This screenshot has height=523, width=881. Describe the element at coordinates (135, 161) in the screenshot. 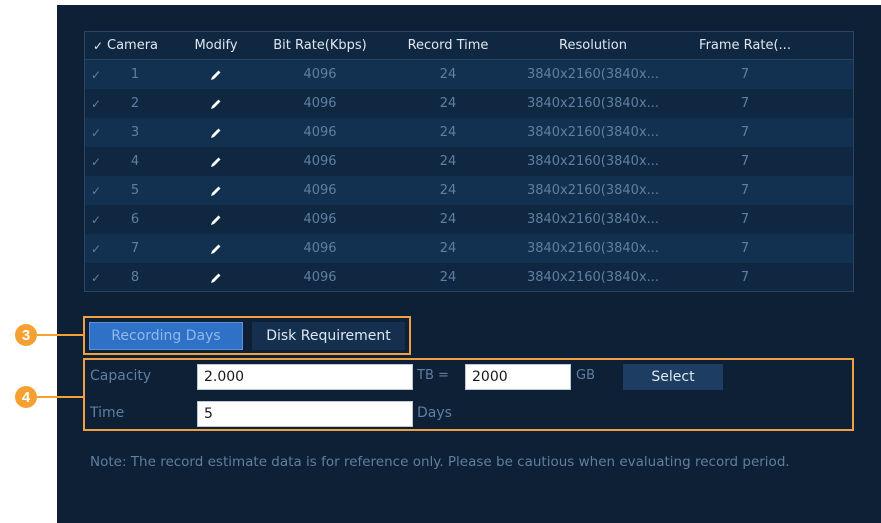

I see `row-camera-number: 4` at that location.